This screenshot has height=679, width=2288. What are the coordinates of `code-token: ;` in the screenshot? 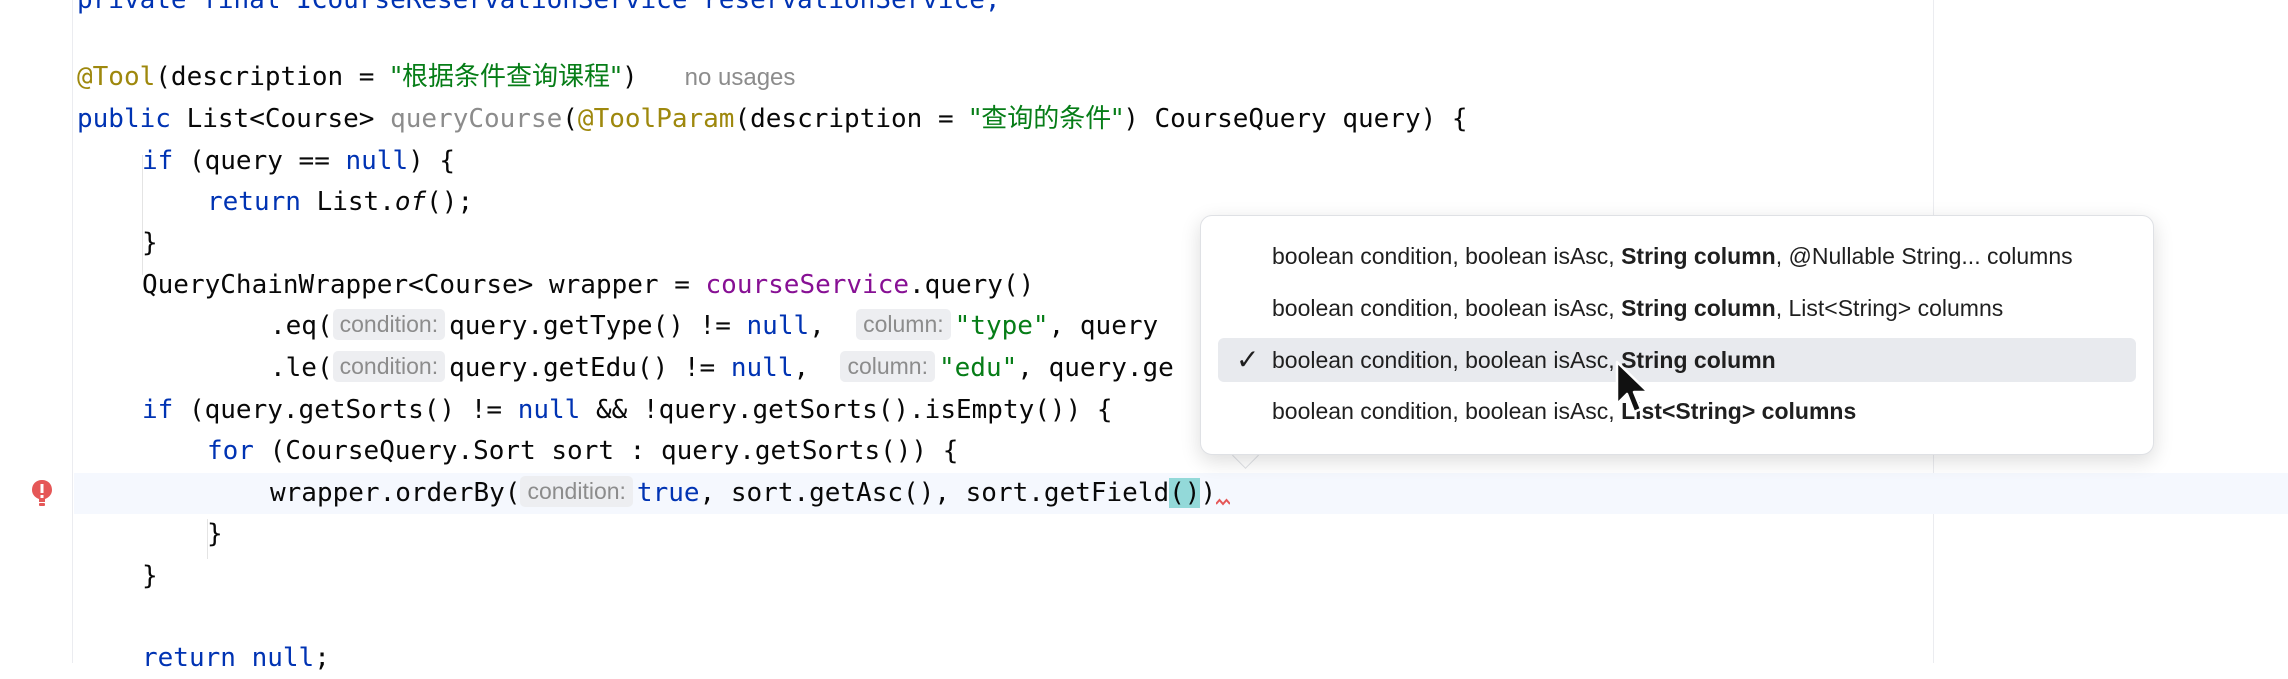 It's located at (322, 658).